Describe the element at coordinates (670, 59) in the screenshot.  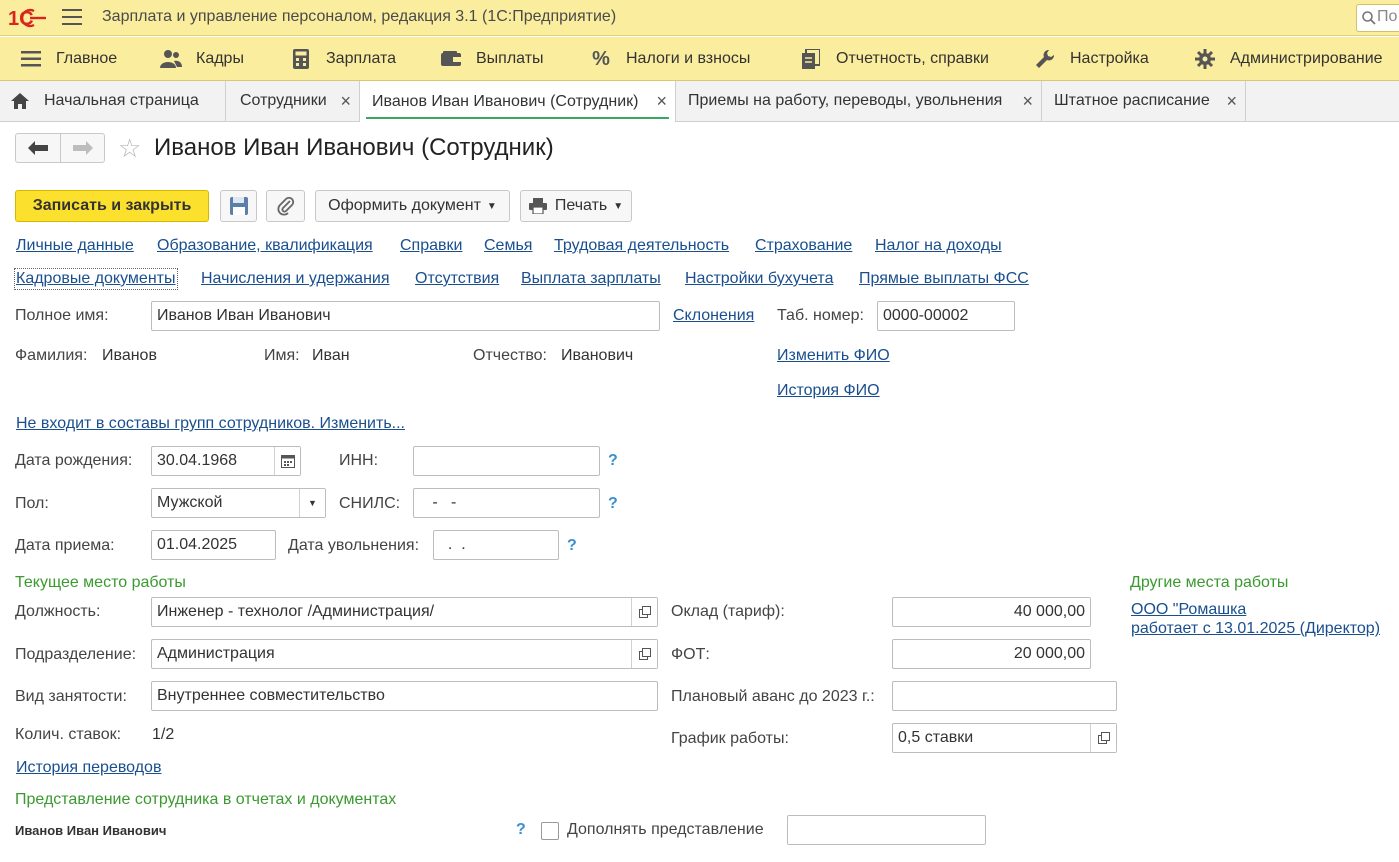
I see `section-taxes: % Налоги и взносы` at that location.